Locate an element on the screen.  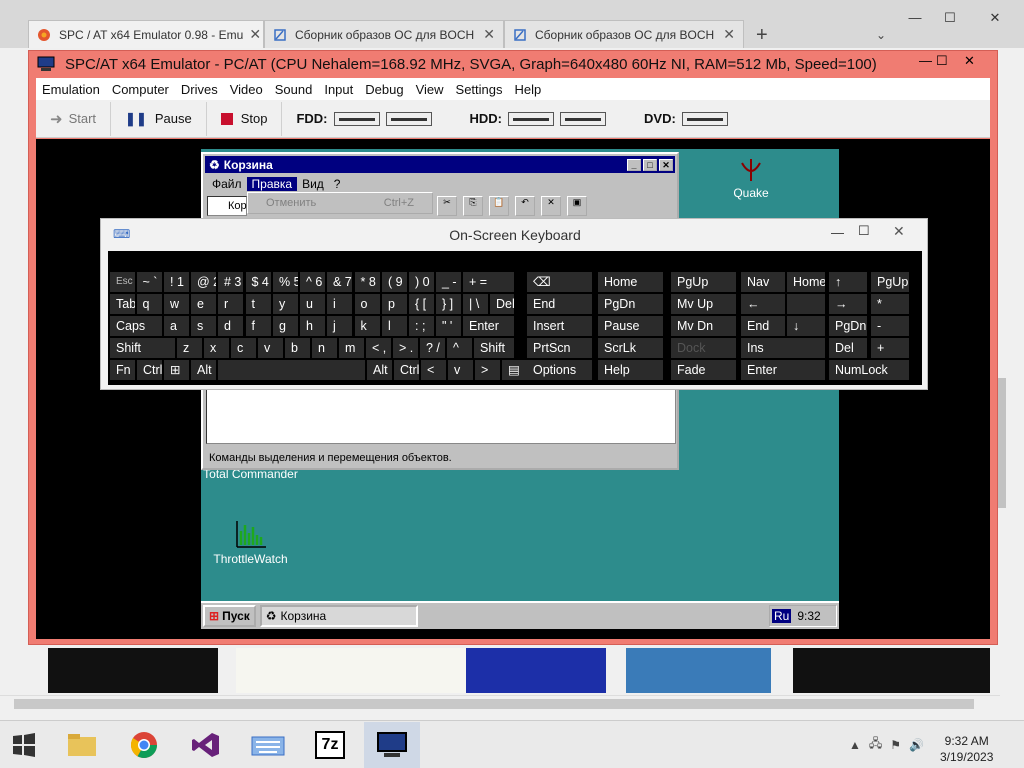
maximize-icon: □ is located at coordinates (650, 164).